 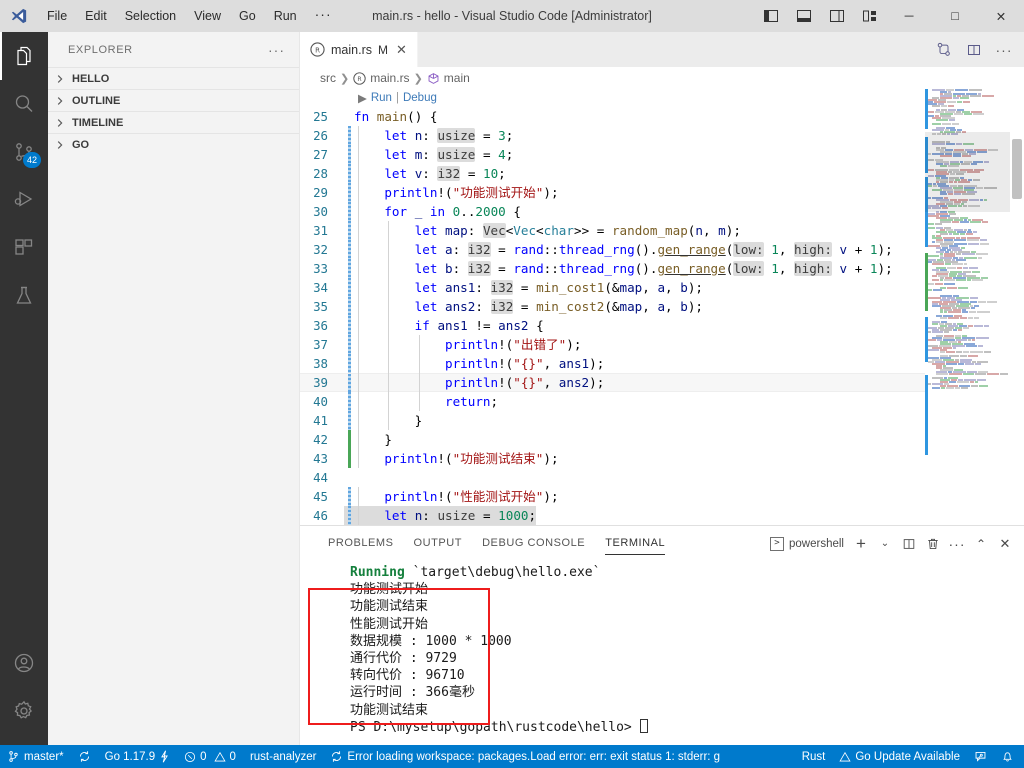 I want to click on code-line: 38 println!("{}", ans1);, so click(x=662, y=363).